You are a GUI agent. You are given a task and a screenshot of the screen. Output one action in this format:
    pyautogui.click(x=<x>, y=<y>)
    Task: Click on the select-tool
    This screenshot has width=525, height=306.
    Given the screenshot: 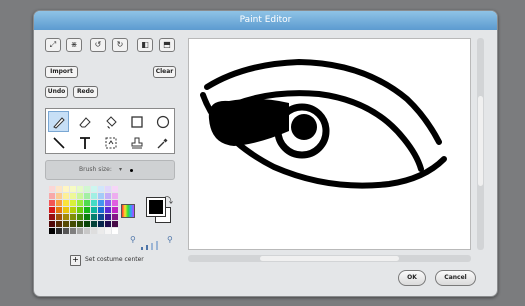 What is the action you would take?
    pyautogui.click(x=110, y=142)
    